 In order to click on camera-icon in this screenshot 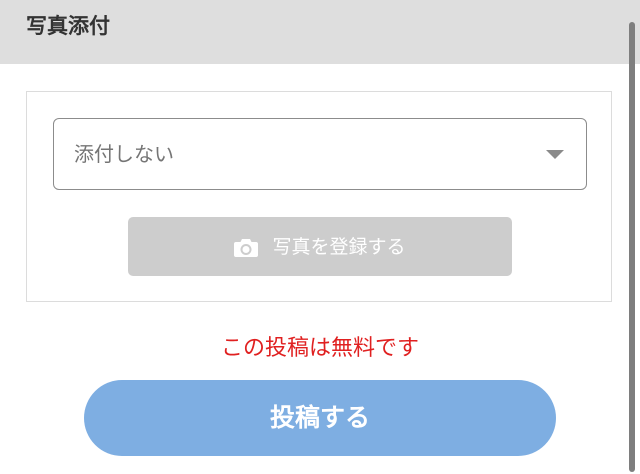, I will do `click(246, 247)`.